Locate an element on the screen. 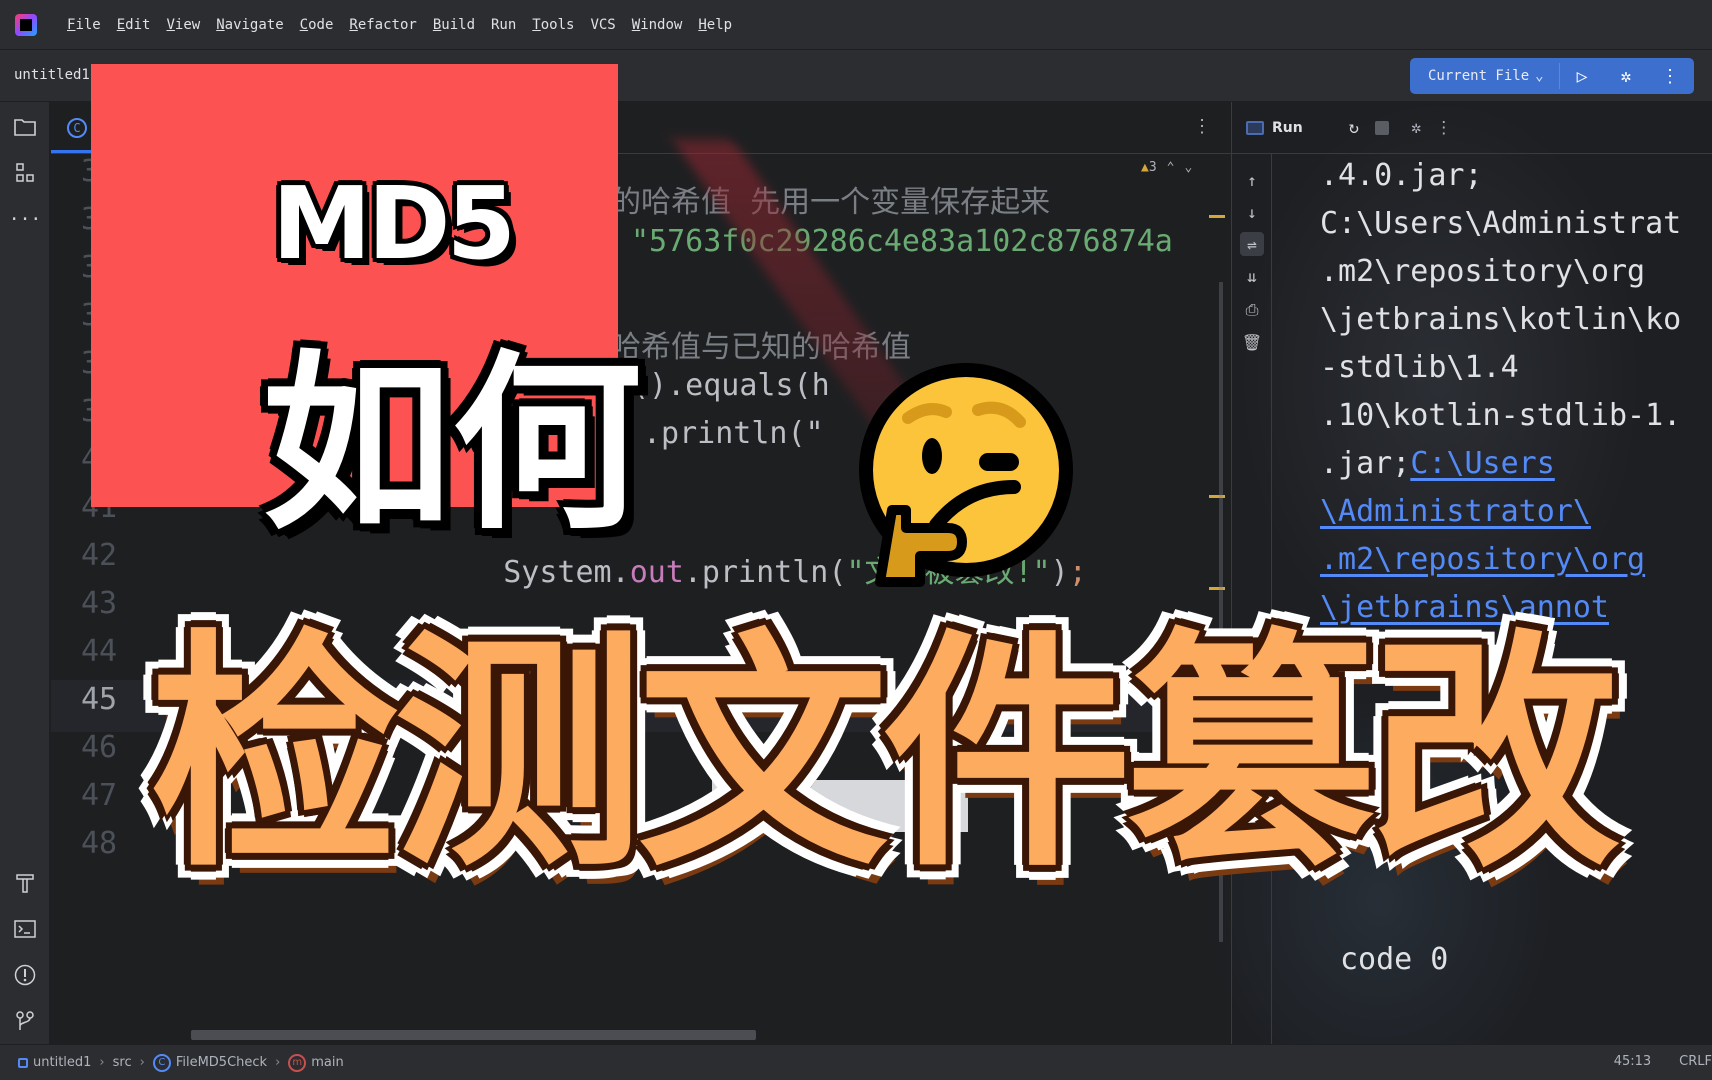 This screenshot has width=1712, height=1080. more-actions-button: ⋮ is located at coordinates (1670, 76).